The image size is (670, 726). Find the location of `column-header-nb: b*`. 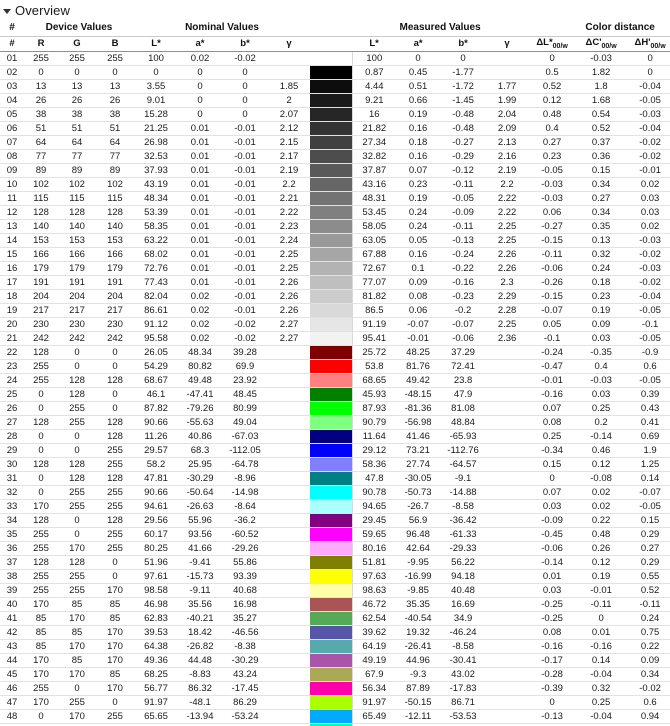

column-header-nb: b* is located at coordinates (245, 44).